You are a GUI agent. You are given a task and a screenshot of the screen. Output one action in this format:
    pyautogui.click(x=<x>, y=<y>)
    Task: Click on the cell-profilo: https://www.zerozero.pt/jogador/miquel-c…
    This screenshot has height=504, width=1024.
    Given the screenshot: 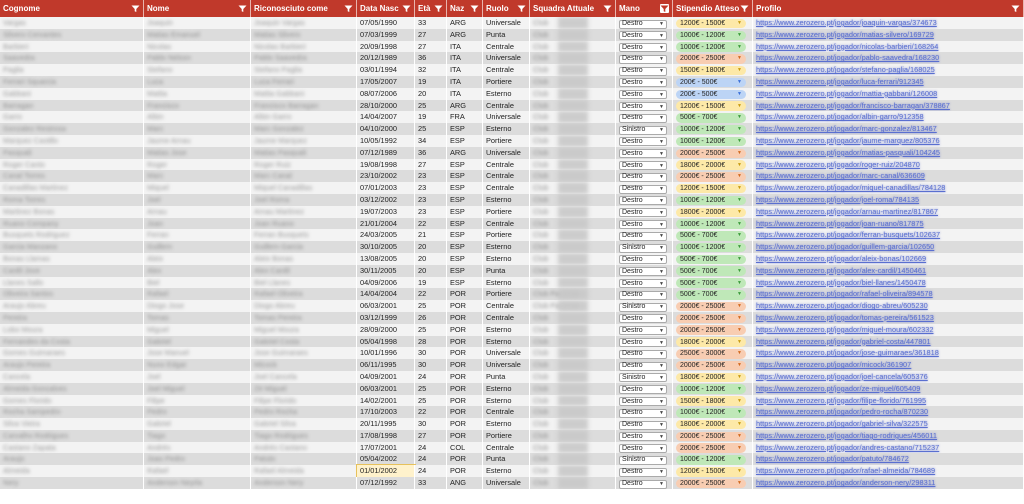 What is the action you would take?
    pyautogui.click(x=888, y=188)
    